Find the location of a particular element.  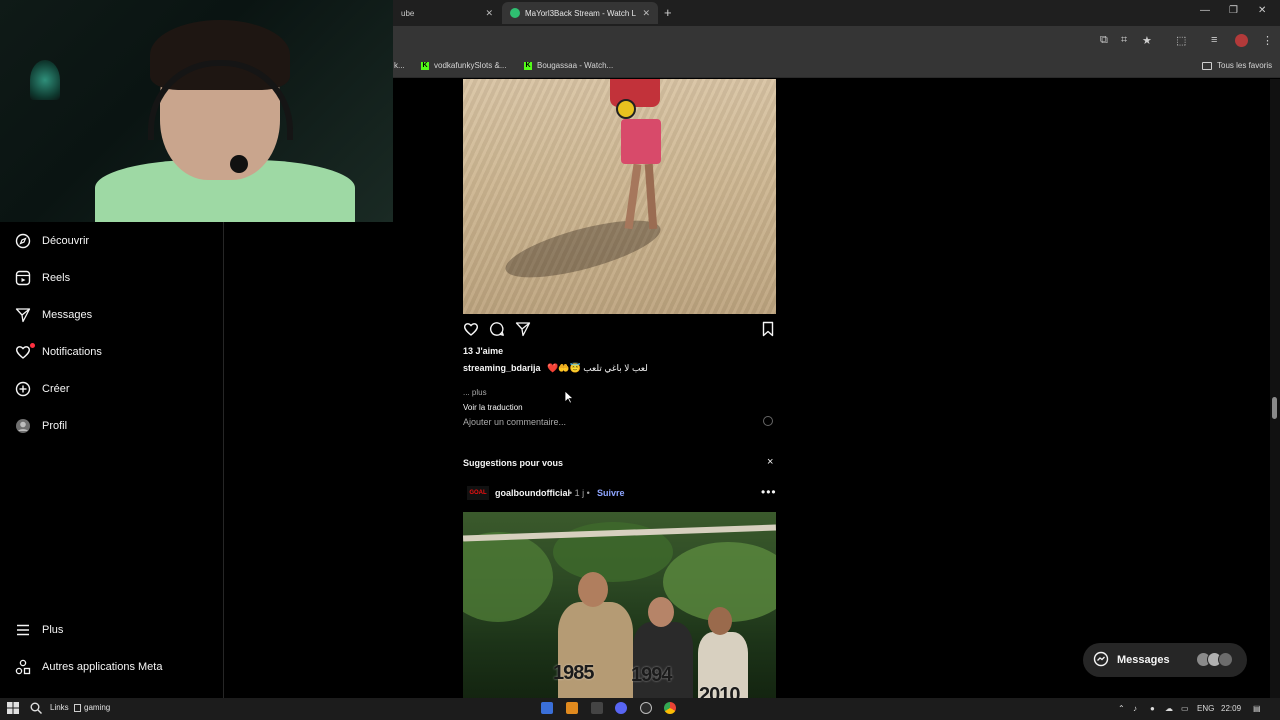

windows-taskbar: Links gaming ⌃ ♪ ● ☁ ▭ ENG 22:09 ▤ is located at coordinates (640, 709).